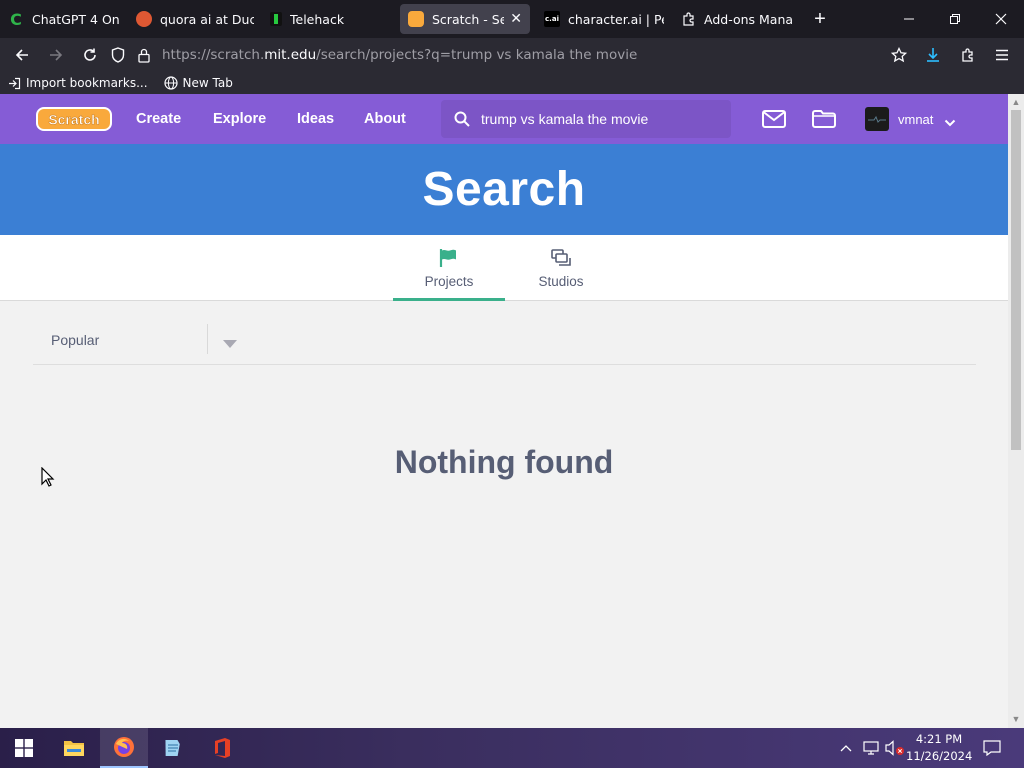 This screenshot has height=768, width=1024. Describe the element at coordinates (48, 479) in the screenshot. I see `mouse-cursor-icon` at that location.